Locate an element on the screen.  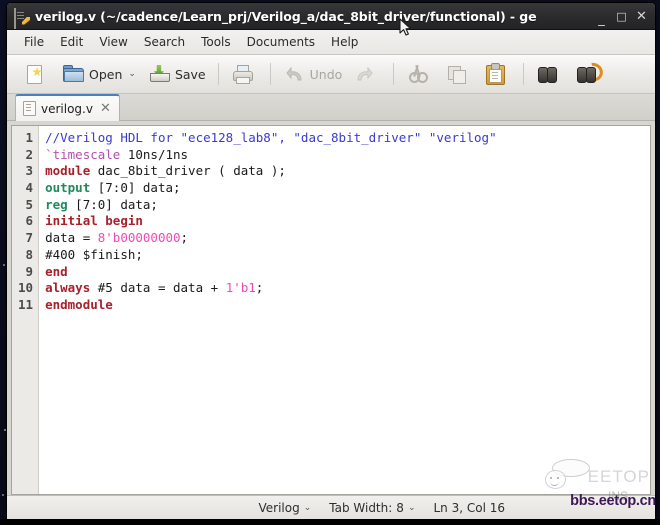
line-number: 9 is located at coordinates (29, 271).